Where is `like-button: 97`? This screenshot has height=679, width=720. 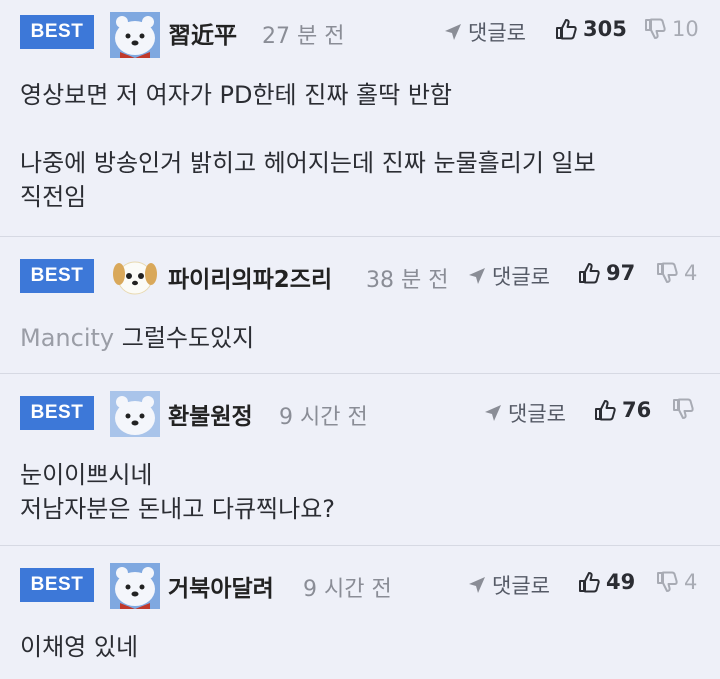
like-button: 97 is located at coordinates (606, 273).